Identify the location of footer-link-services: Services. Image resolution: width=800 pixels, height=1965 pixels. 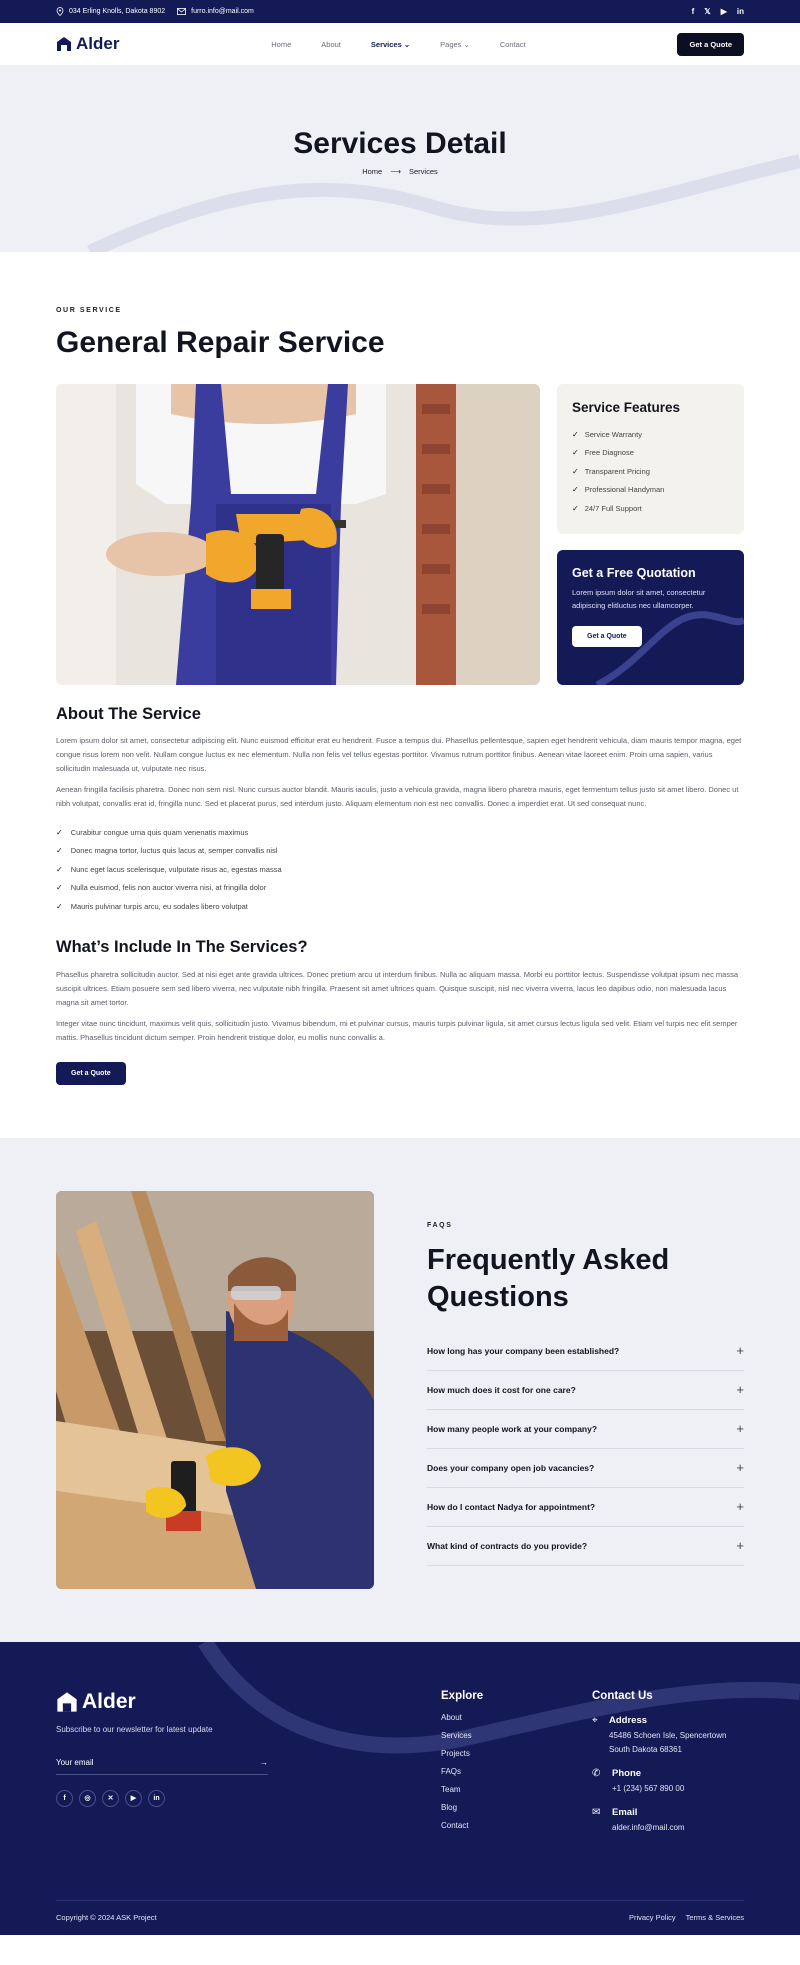
(516, 1740).